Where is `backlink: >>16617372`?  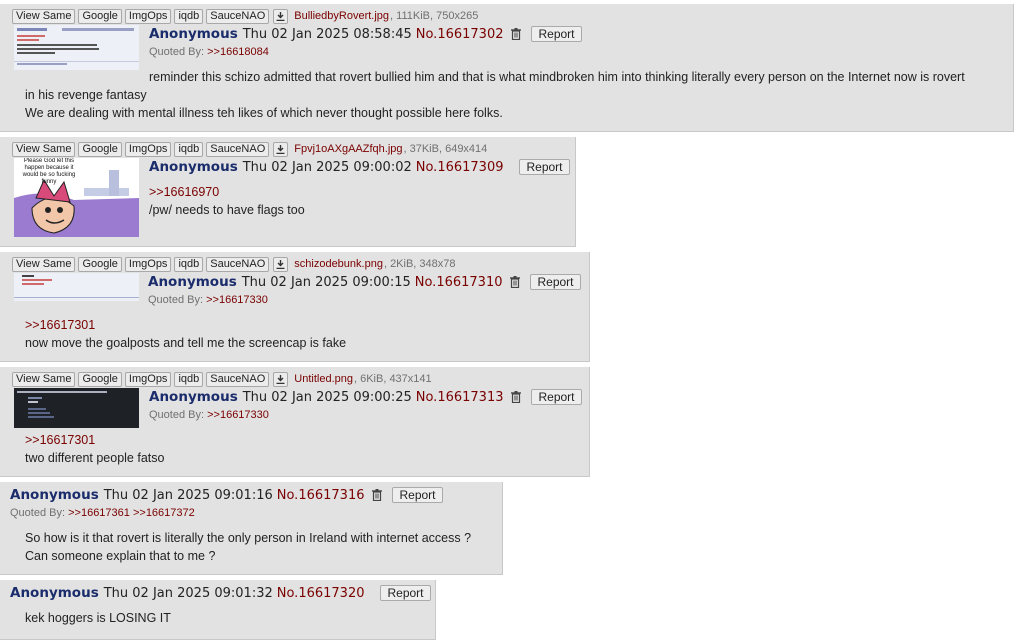 backlink: >>16617372 is located at coordinates (164, 513).